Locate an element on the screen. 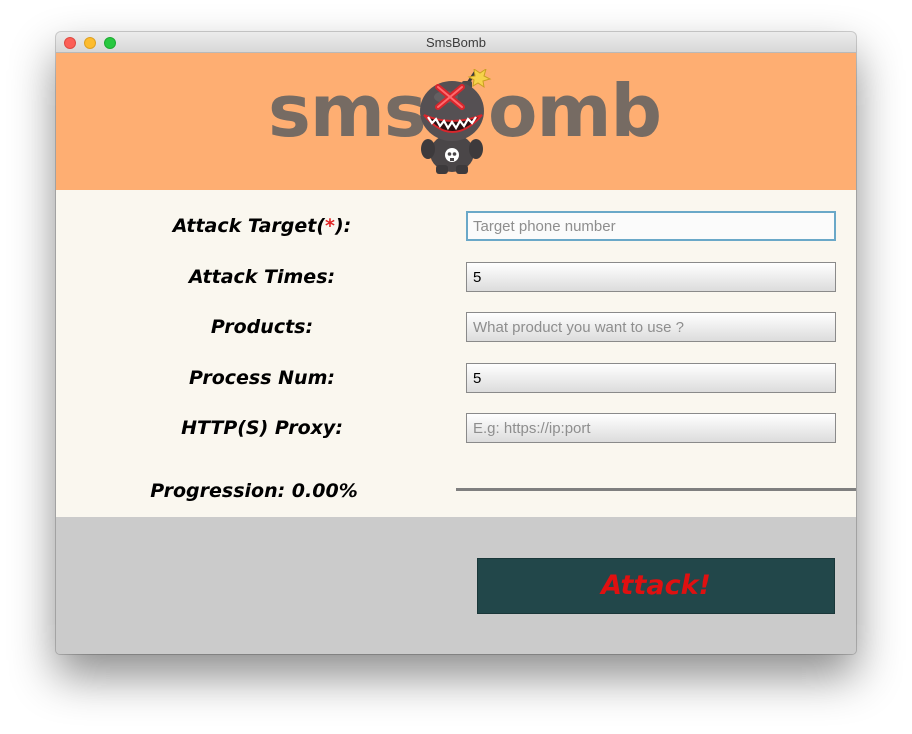  attack-target-label: Attack Target(*): is located at coordinates (262, 226).